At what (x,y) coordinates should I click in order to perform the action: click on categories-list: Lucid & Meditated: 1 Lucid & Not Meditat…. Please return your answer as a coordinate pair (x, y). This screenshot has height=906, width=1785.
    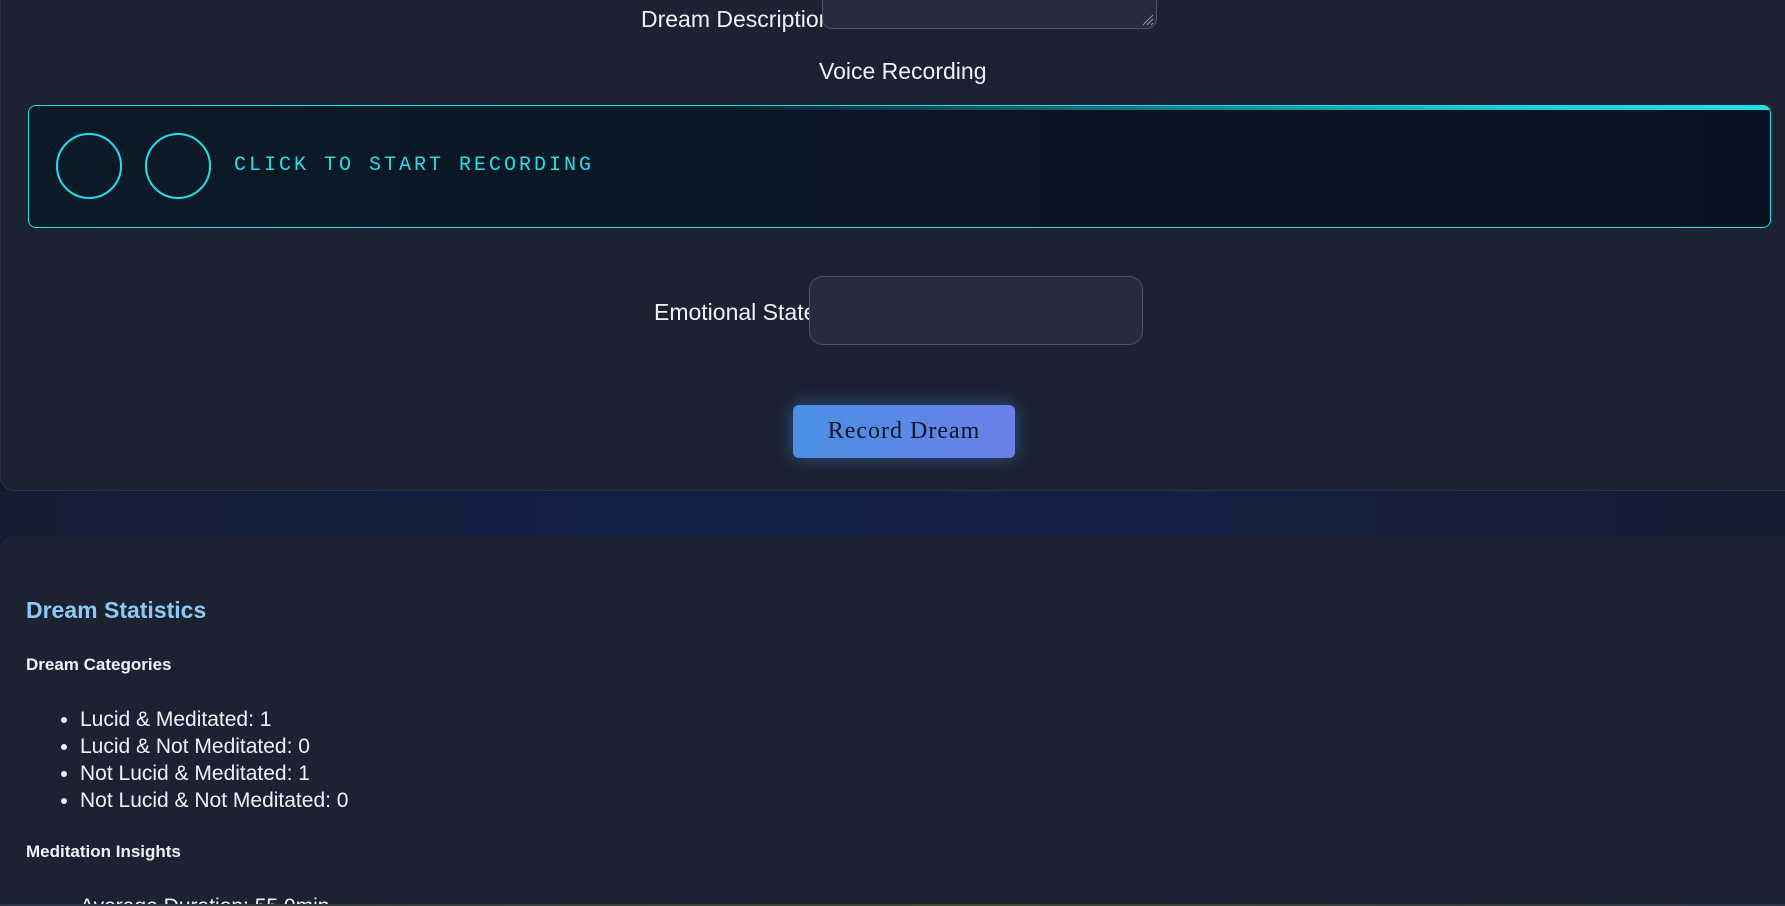
    Looking at the image, I should click on (187, 760).